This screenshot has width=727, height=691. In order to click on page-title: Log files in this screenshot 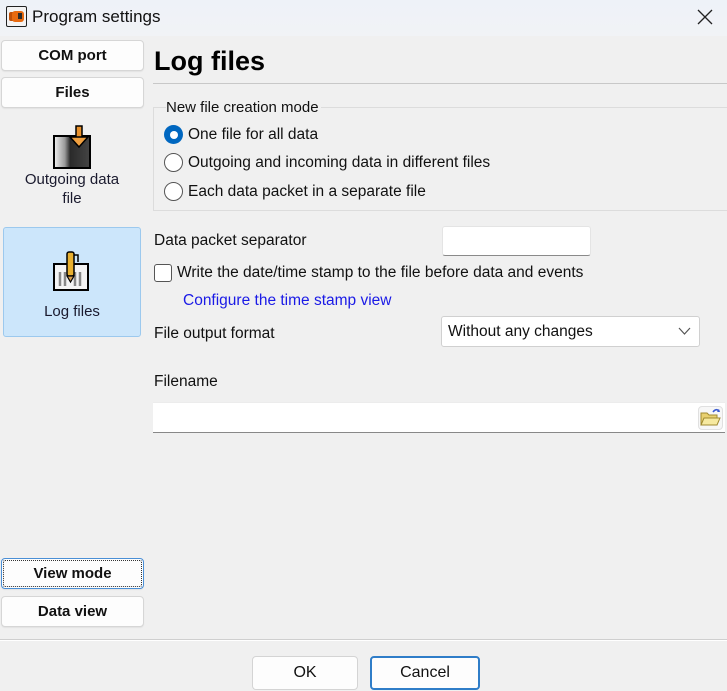, I will do `click(210, 61)`.